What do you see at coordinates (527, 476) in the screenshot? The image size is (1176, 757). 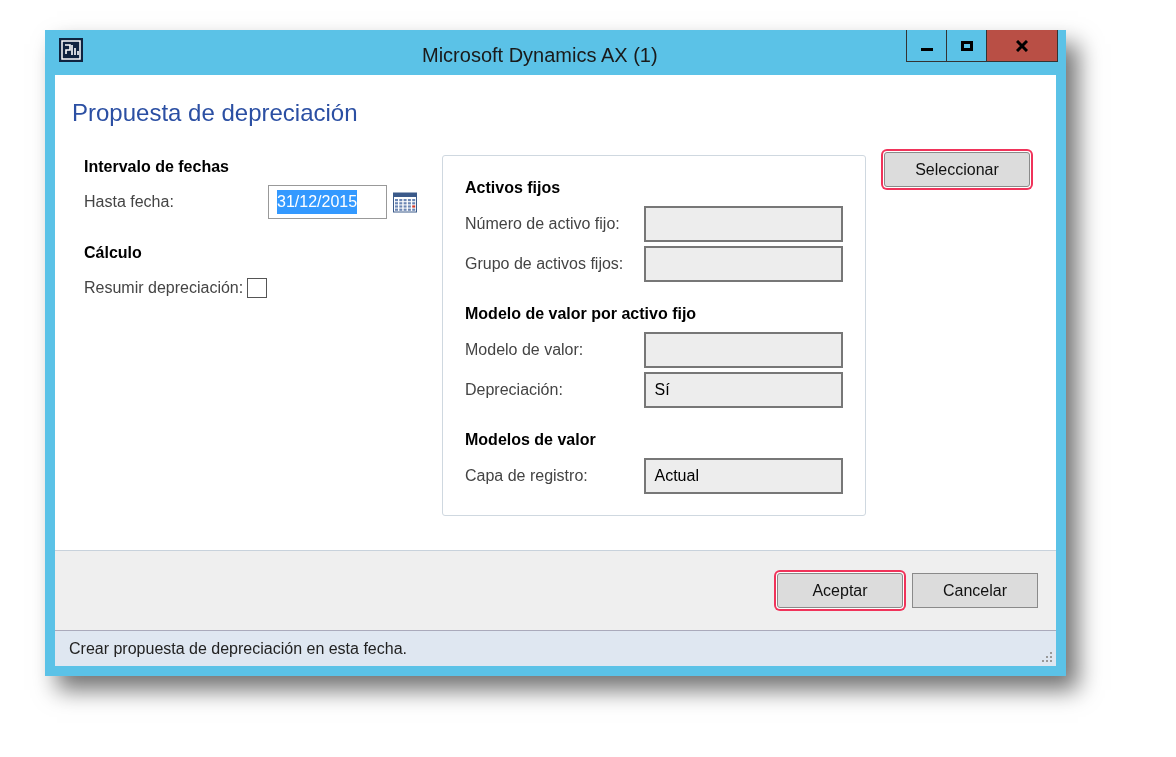 I see `field-label: Capa de registro:` at bounding box center [527, 476].